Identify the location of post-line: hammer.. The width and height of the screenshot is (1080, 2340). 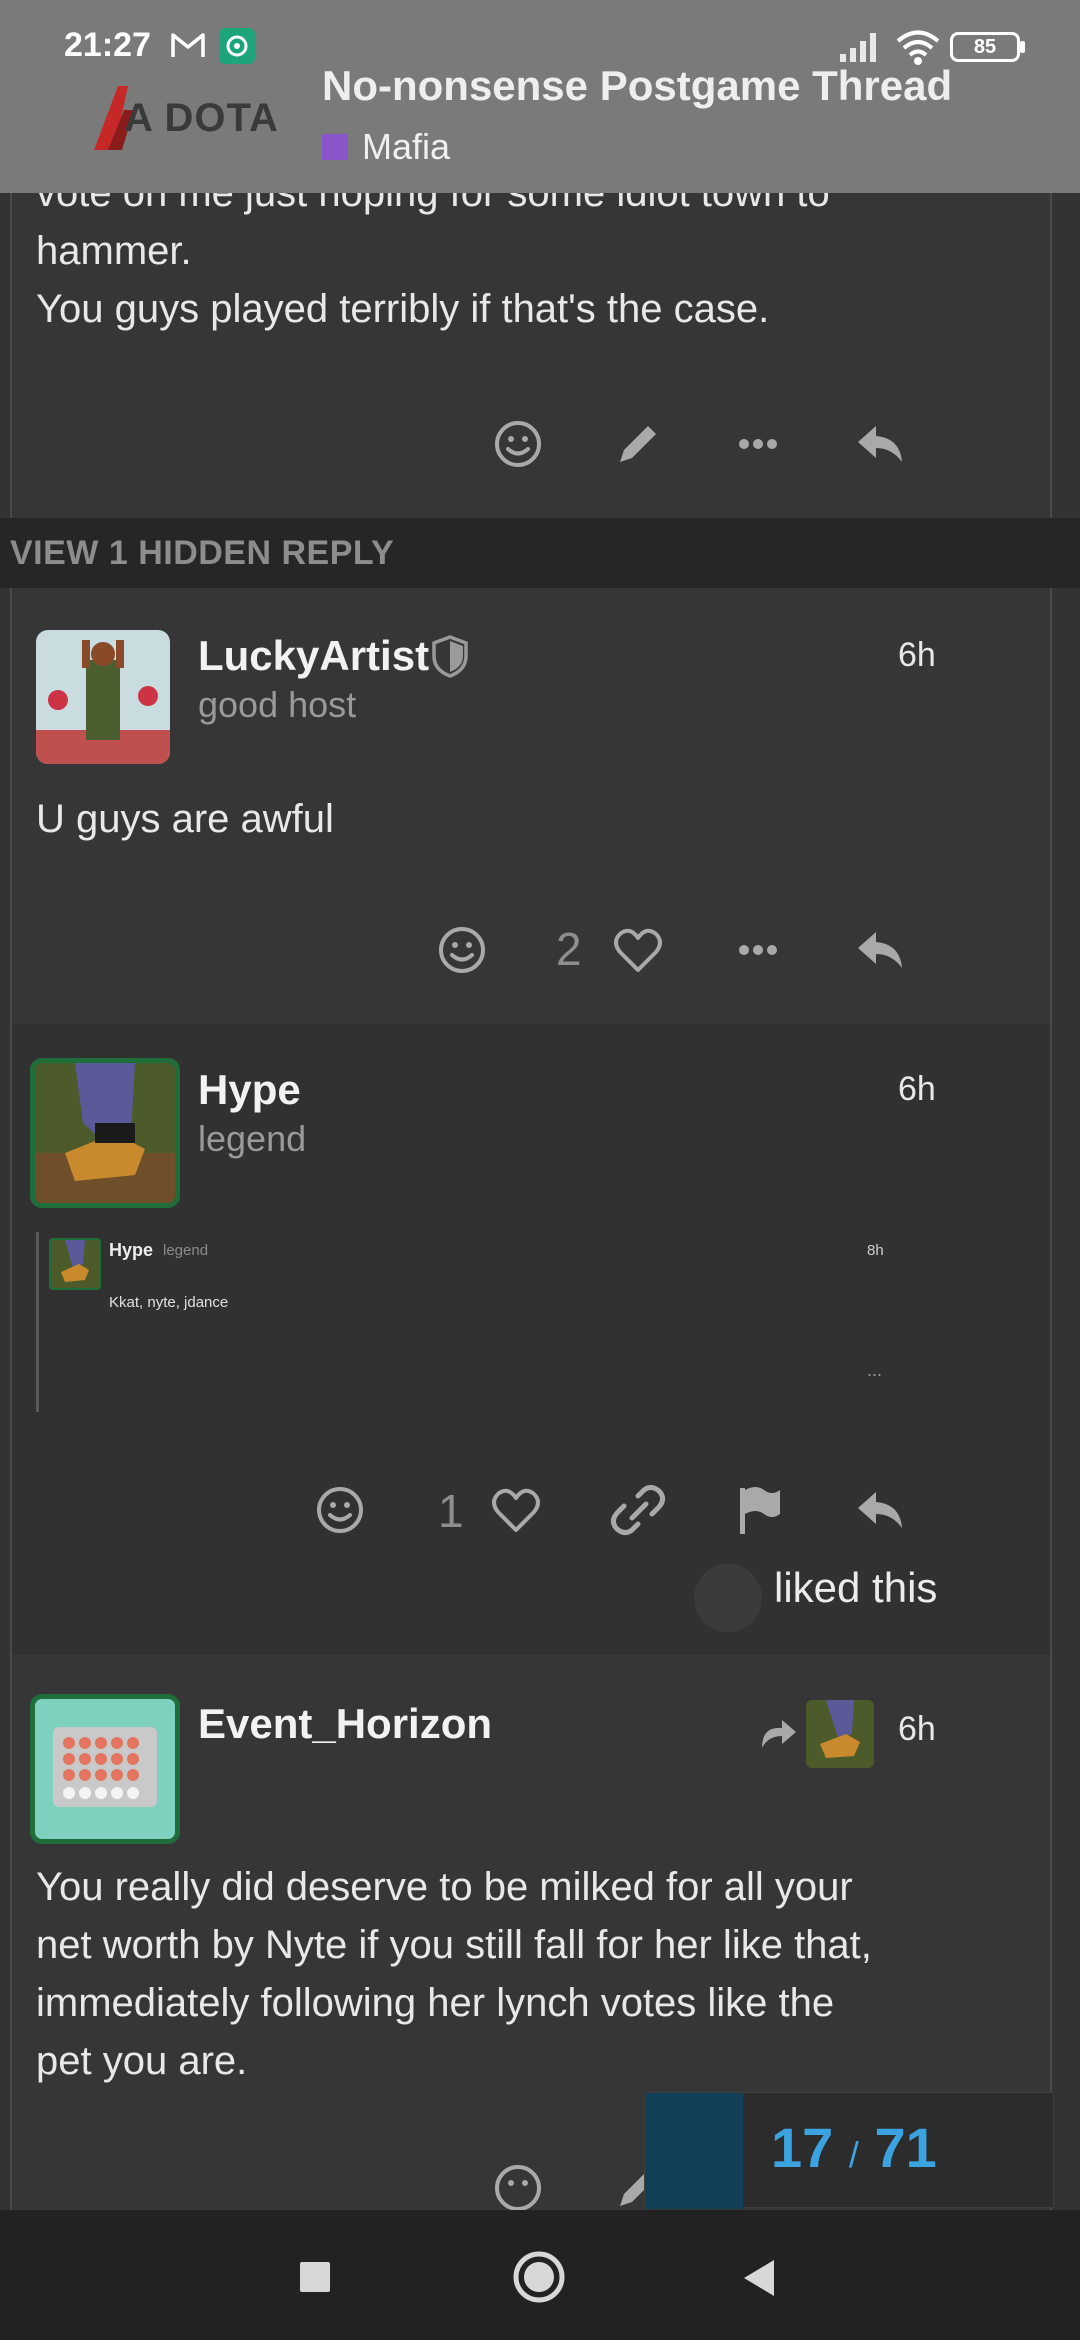
(114, 251).